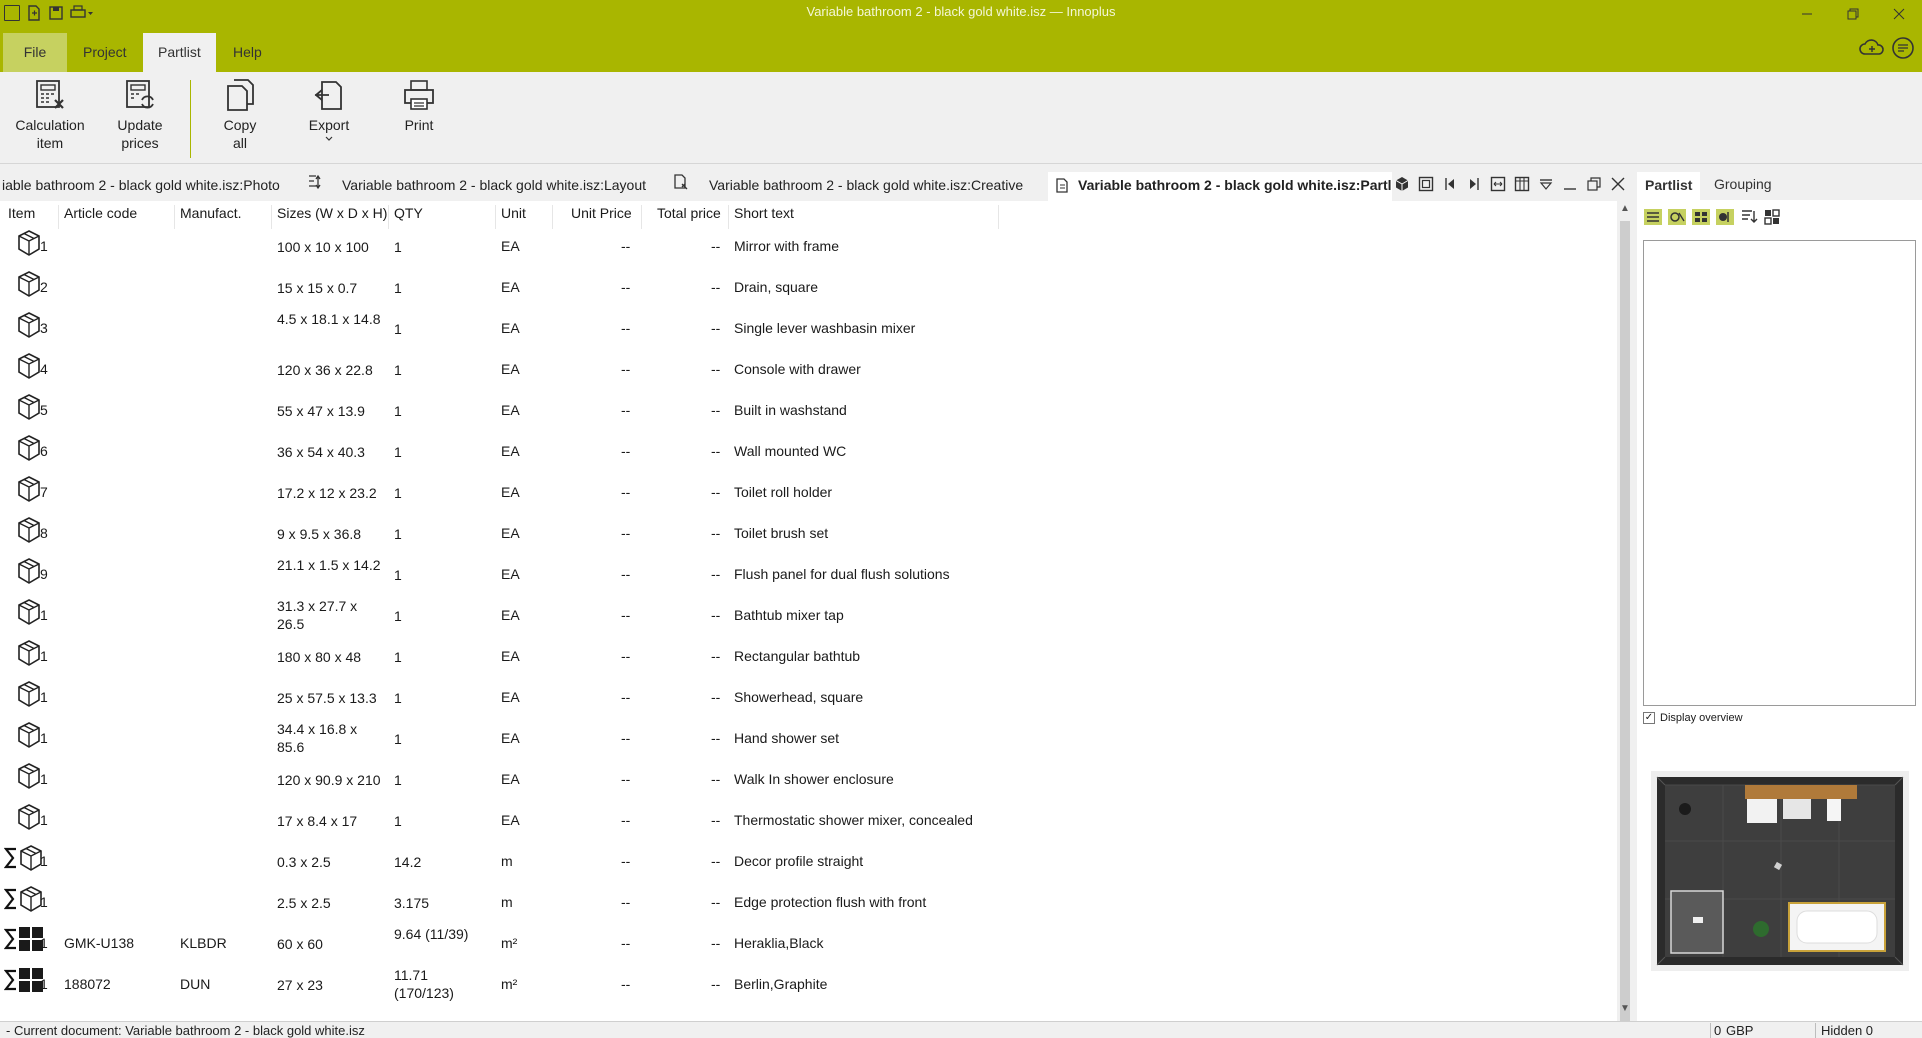  What do you see at coordinates (500, 450) in the screenshot?
I see `table-row: 6 36 x 54 x 40.3 1 EA -- -- Wall mounted WC` at bounding box center [500, 450].